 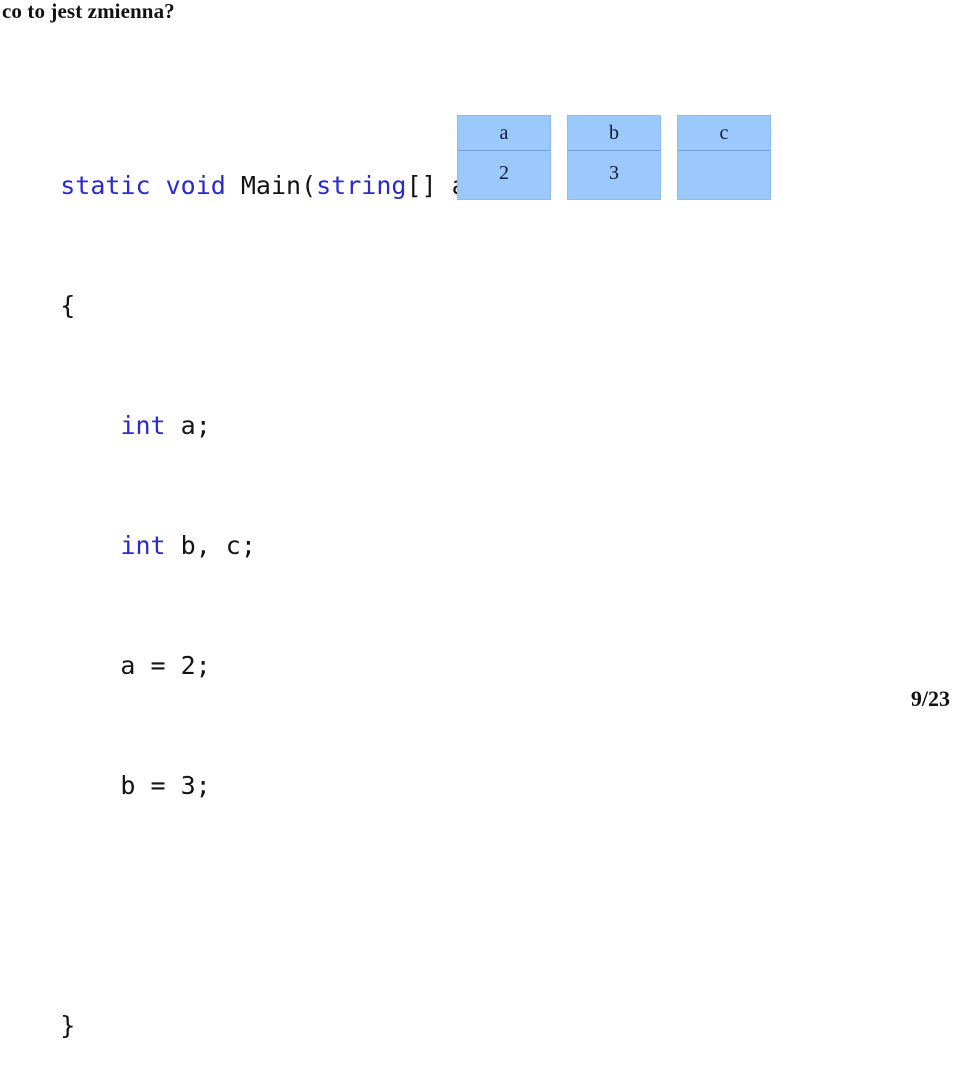 I want to click on code-line-open-brace: {, so click(x=263, y=290).